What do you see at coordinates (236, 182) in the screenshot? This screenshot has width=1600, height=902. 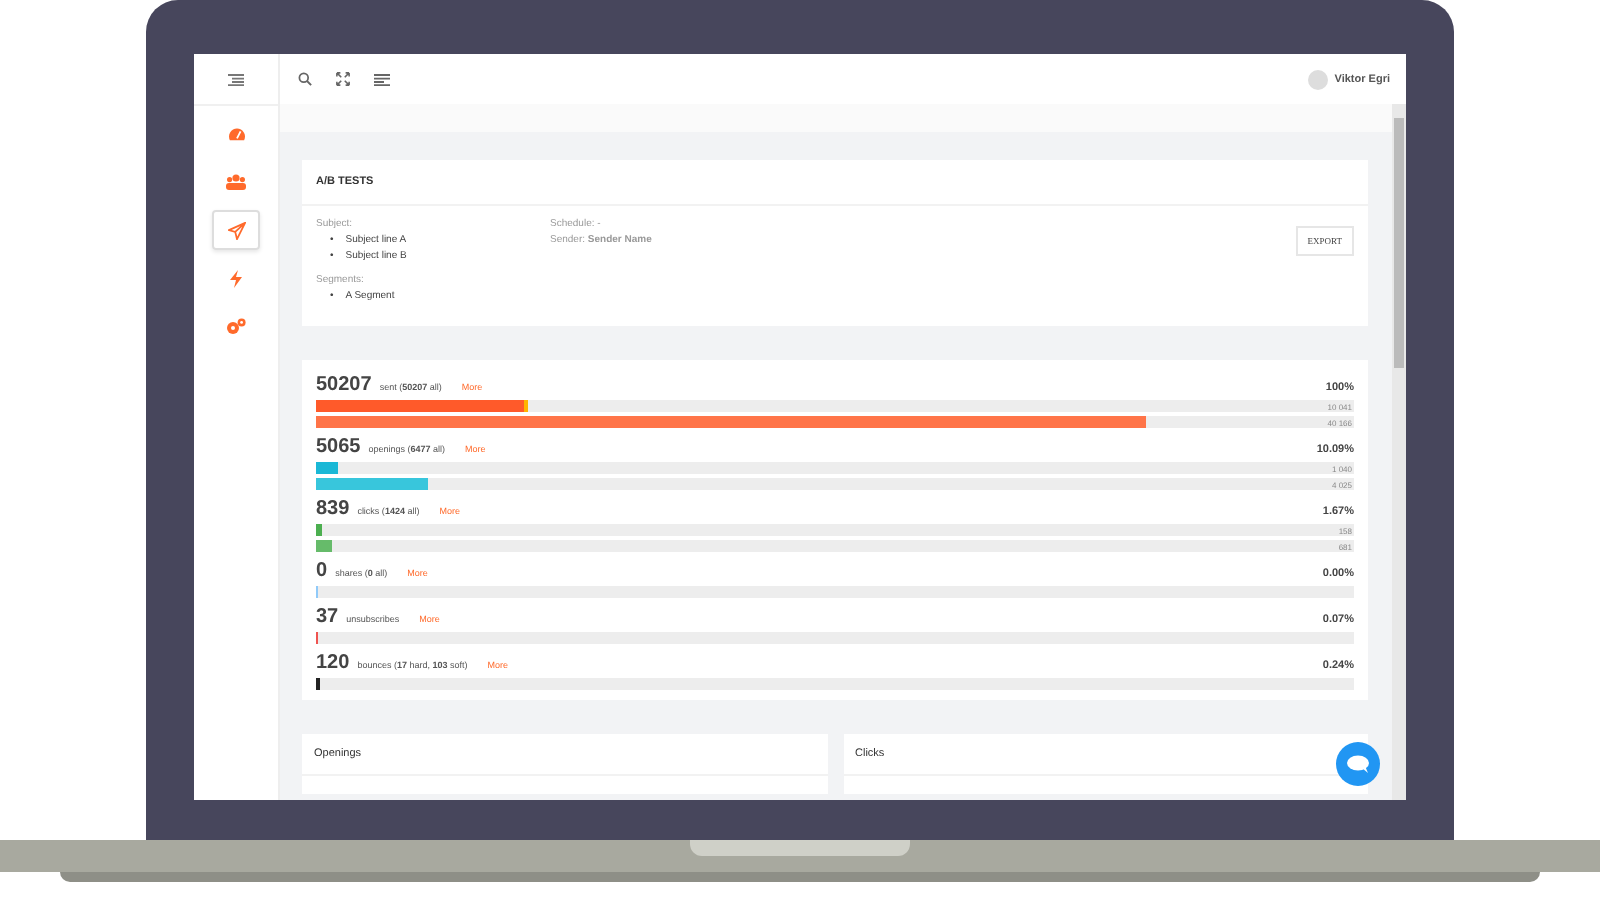 I see `users-icon` at bounding box center [236, 182].